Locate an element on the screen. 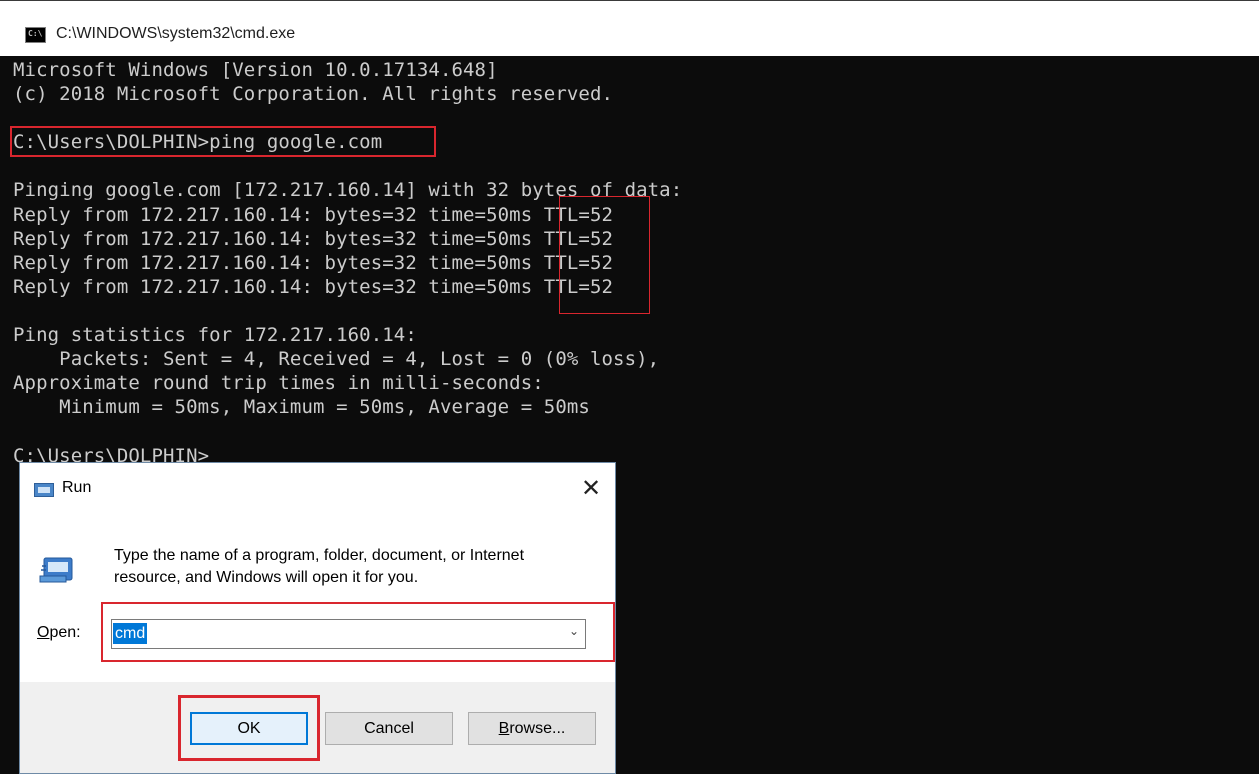  cmd-title-bar: C:\WINDOWS\system32\cmd.exe is located at coordinates (629, 28).